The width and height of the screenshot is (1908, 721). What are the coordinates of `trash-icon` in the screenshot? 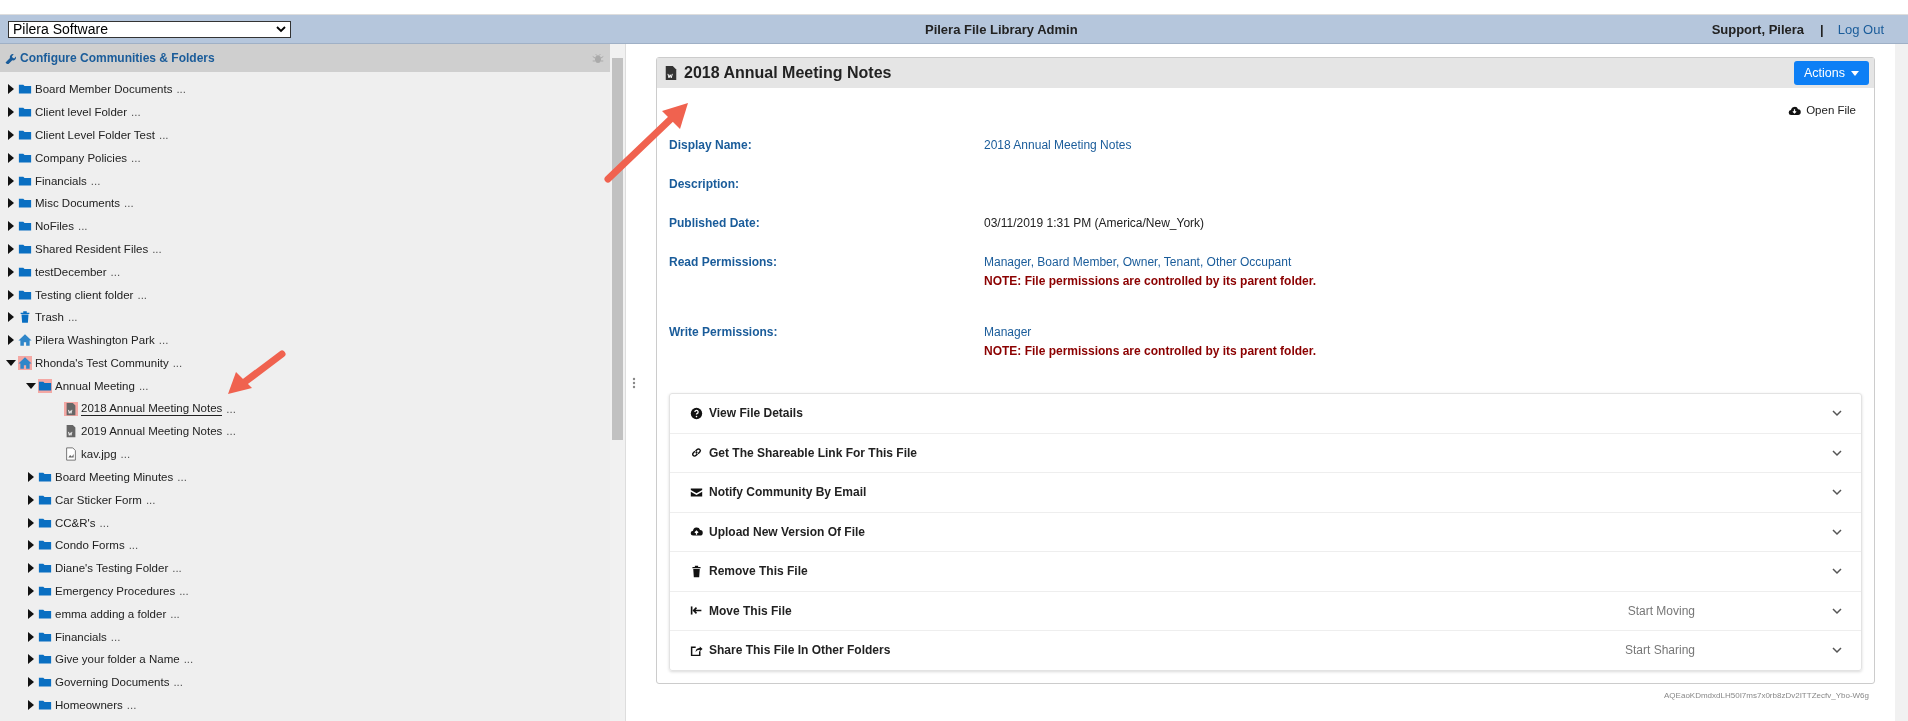 It's located at (696, 571).